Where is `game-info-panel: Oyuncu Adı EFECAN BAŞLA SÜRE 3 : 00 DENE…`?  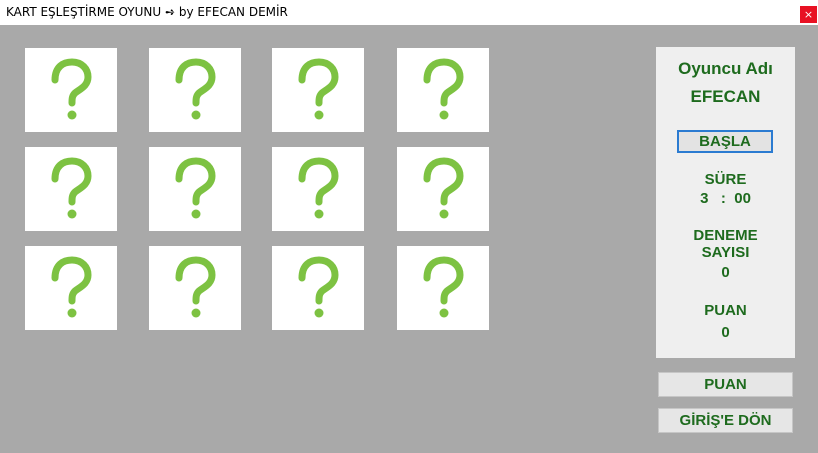 game-info-panel: Oyuncu Adı EFECAN BAŞLA SÜRE 3 : 00 DENE… is located at coordinates (725, 202).